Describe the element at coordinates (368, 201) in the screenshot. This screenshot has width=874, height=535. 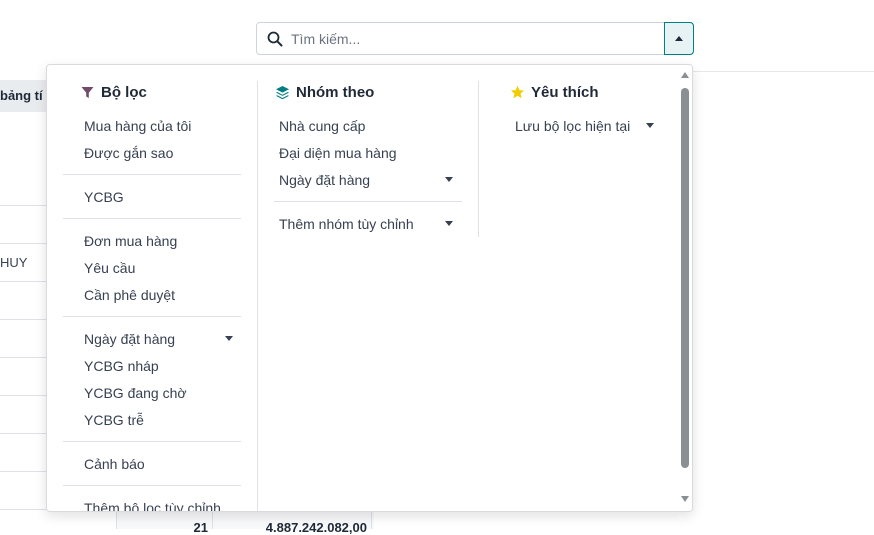
I see `group-by-divider` at that location.